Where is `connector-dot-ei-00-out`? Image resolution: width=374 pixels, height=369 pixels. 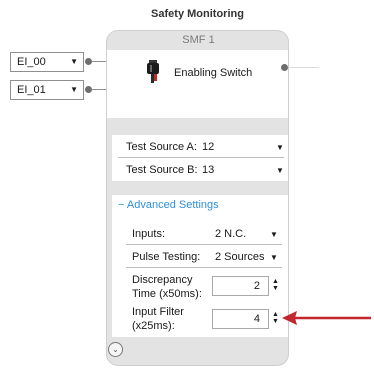 connector-dot-ei-00-out is located at coordinates (88, 61).